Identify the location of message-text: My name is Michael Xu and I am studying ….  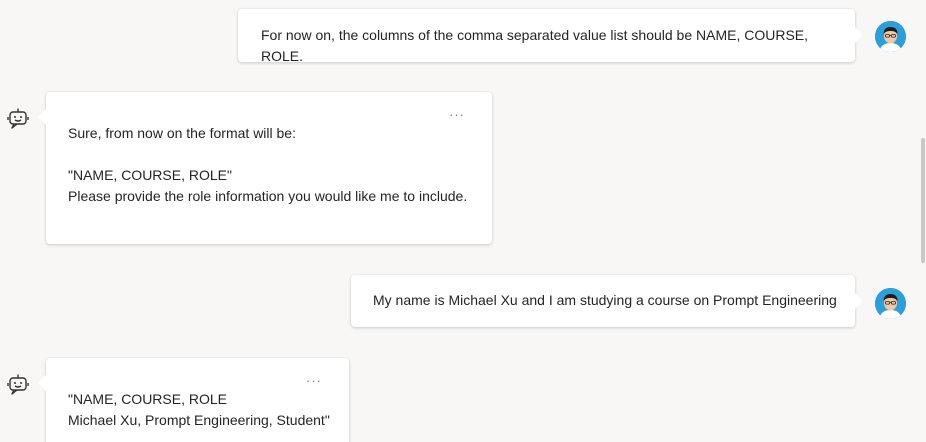
(605, 300).